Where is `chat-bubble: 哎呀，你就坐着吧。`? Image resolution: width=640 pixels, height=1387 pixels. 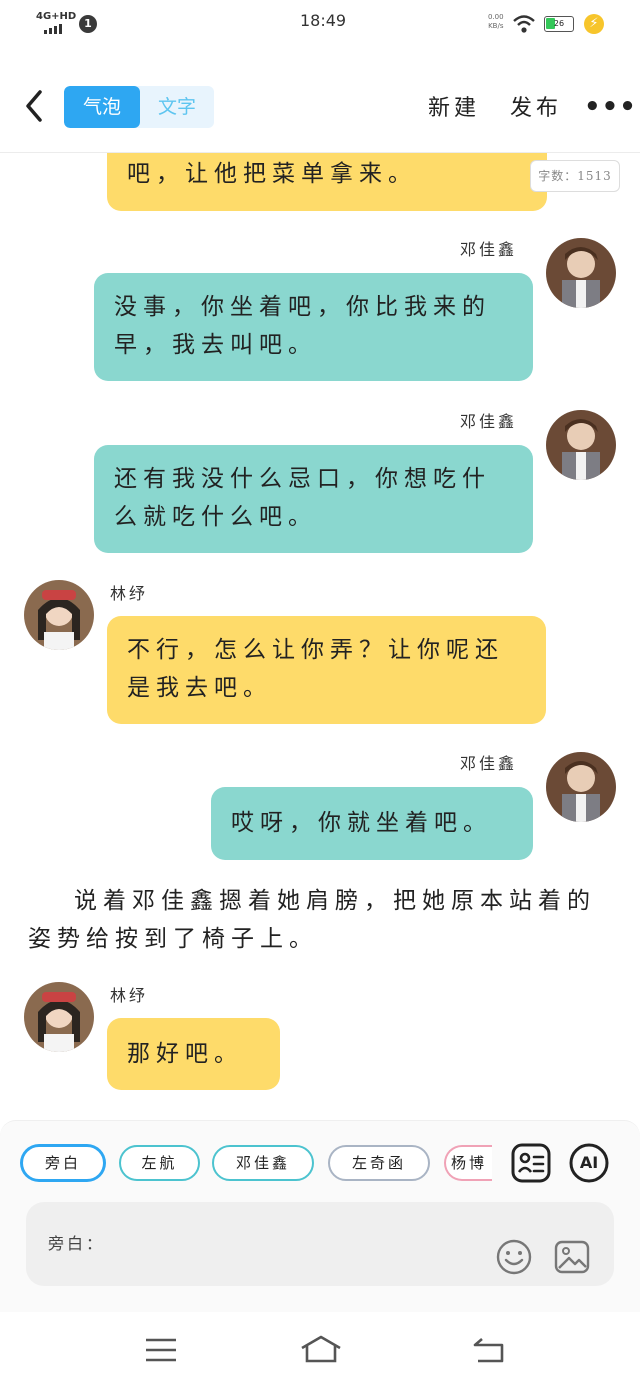 chat-bubble: 哎呀，你就坐着吧。 is located at coordinates (372, 823).